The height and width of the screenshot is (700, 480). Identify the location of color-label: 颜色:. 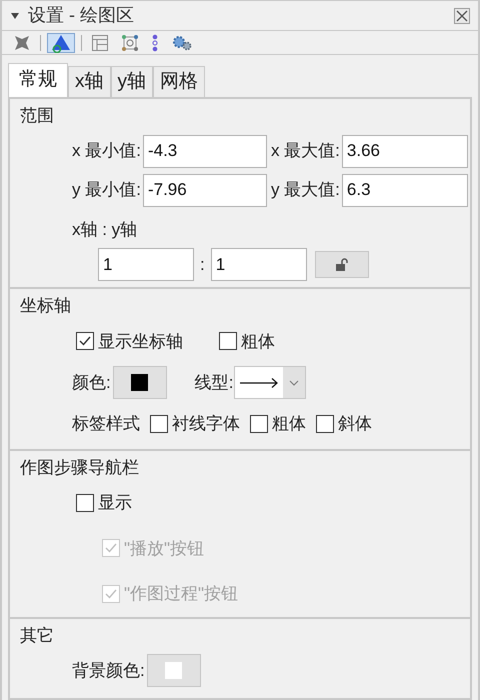
(91, 383).